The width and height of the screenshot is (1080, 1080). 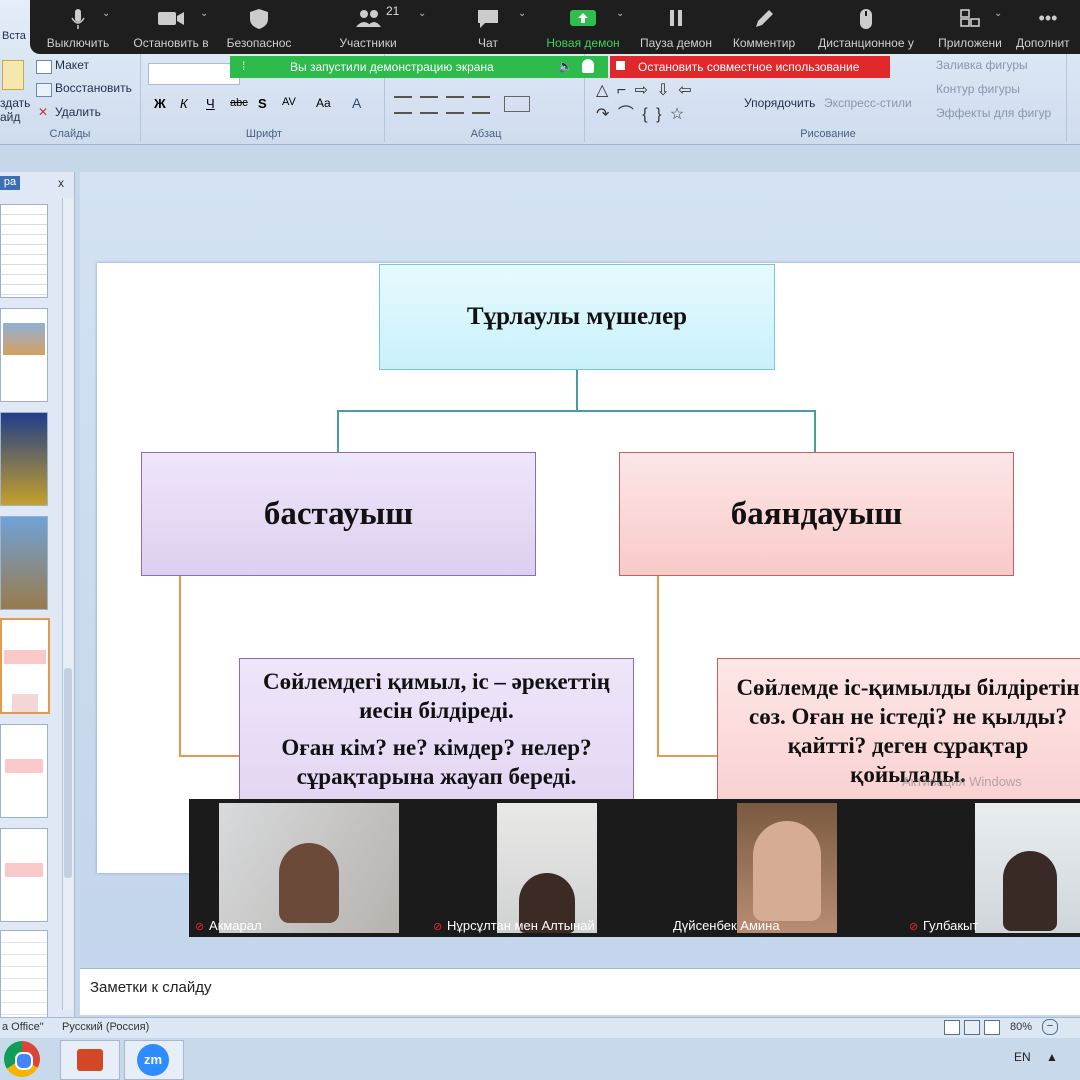 What do you see at coordinates (309, 883) in the screenshot?
I see `participant-silhouette` at bounding box center [309, 883].